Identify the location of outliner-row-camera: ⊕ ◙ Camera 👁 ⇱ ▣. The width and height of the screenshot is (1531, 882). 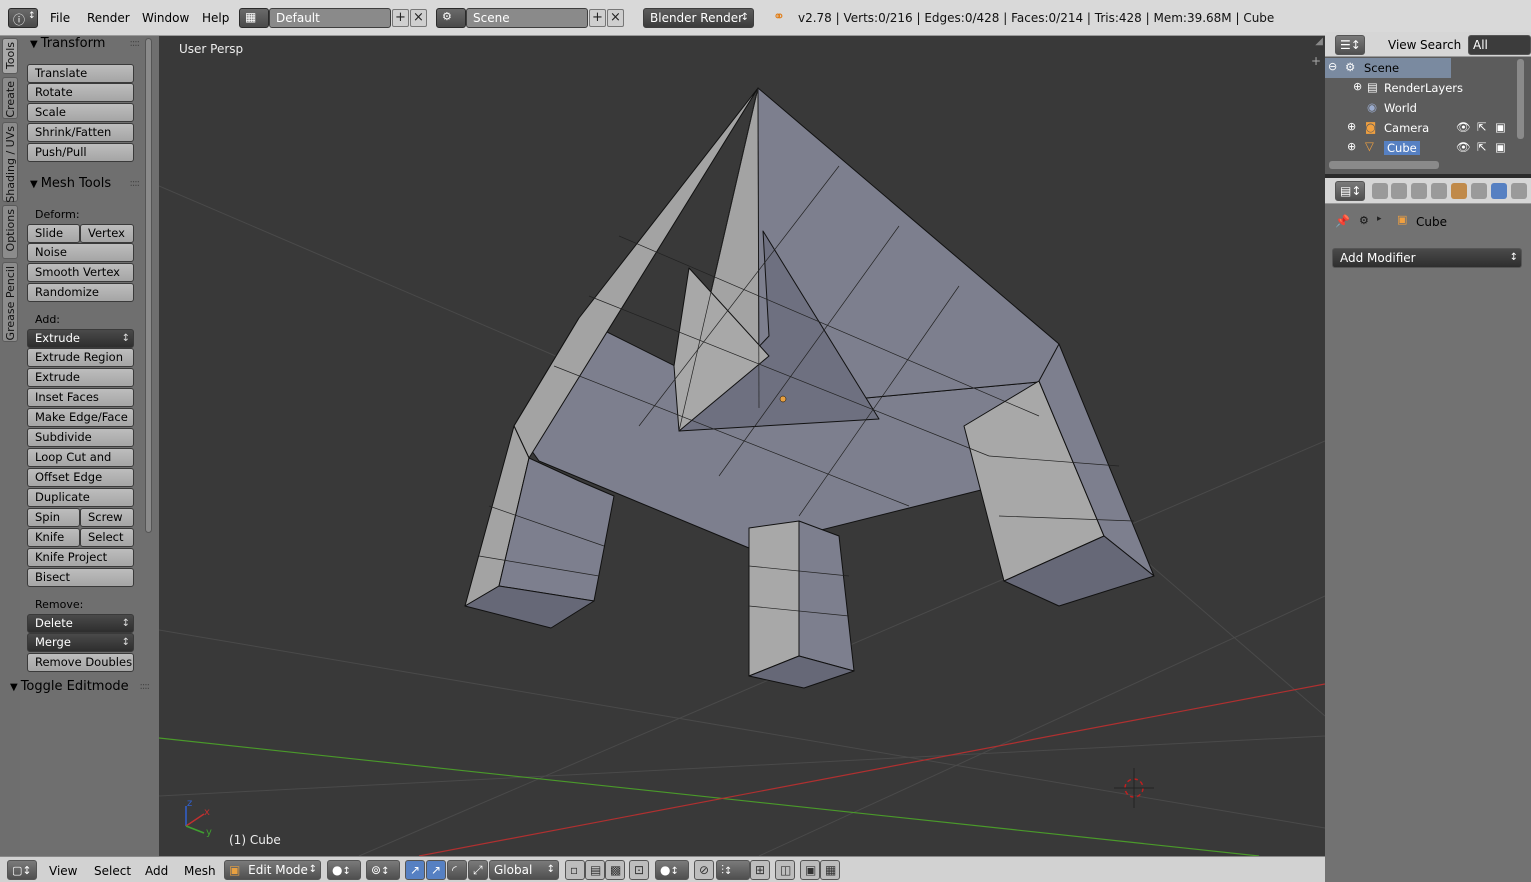
(1420, 128).